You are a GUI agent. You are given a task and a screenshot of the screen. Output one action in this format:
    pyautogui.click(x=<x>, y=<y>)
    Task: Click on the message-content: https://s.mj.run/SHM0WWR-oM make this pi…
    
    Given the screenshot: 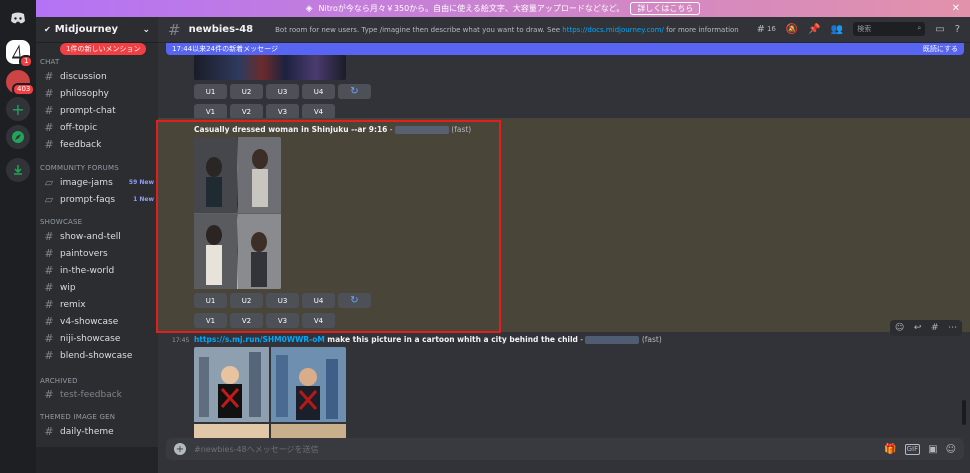 What is the action you would take?
    pyautogui.click(x=428, y=339)
    